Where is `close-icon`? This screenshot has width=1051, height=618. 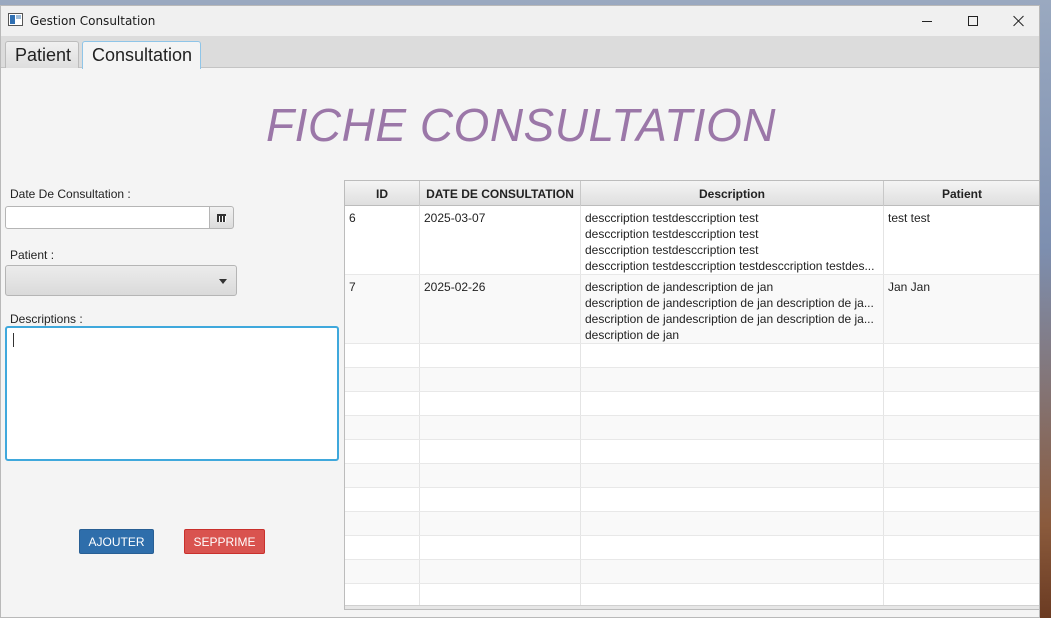 close-icon is located at coordinates (1019, 21).